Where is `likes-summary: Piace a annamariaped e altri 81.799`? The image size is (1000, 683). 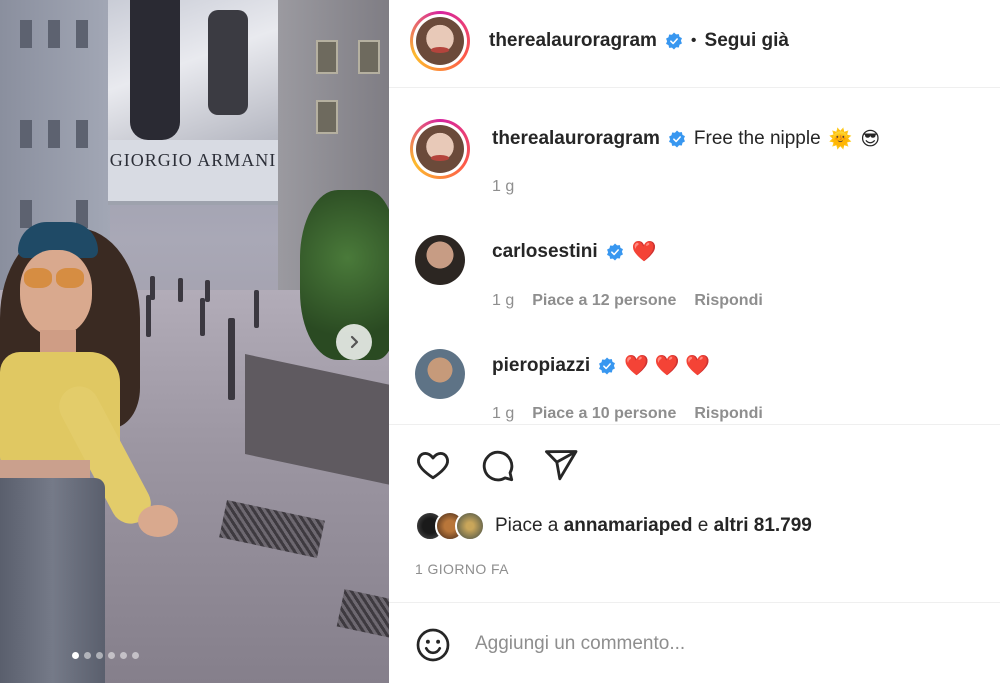
likes-summary: Piace a annamariaped e altri 81.799 is located at coordinates (613, 526).